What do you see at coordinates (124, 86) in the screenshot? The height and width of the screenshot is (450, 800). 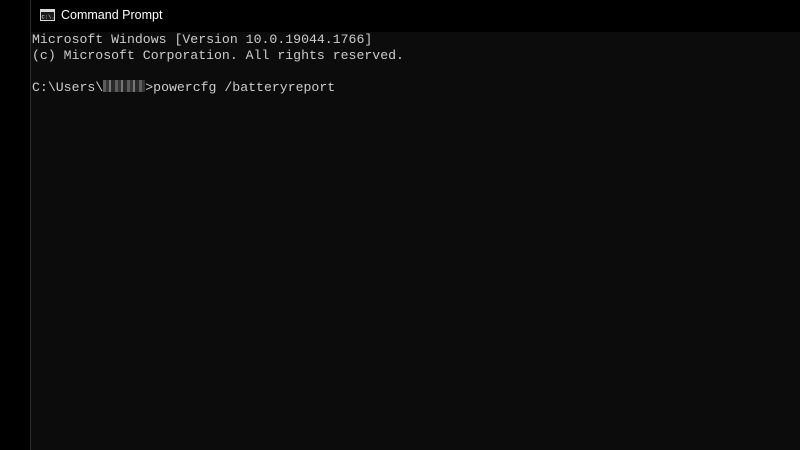 I see `redacted-username` at bounding box center [124, 86].